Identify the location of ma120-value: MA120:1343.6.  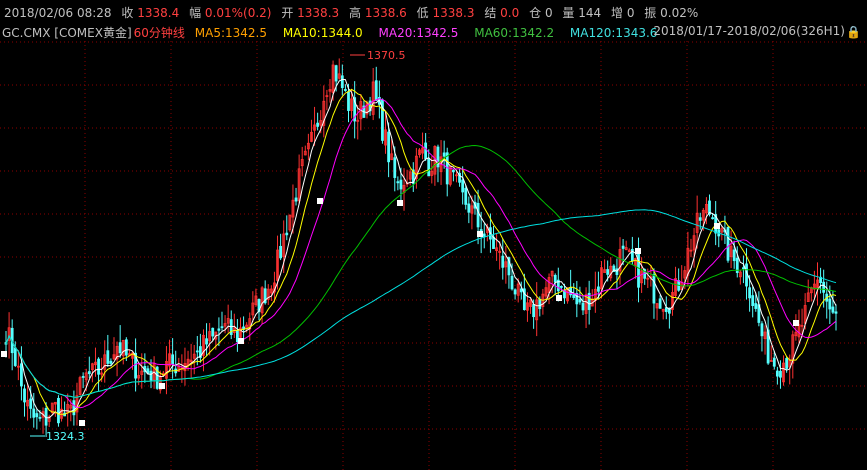
(613, 33).